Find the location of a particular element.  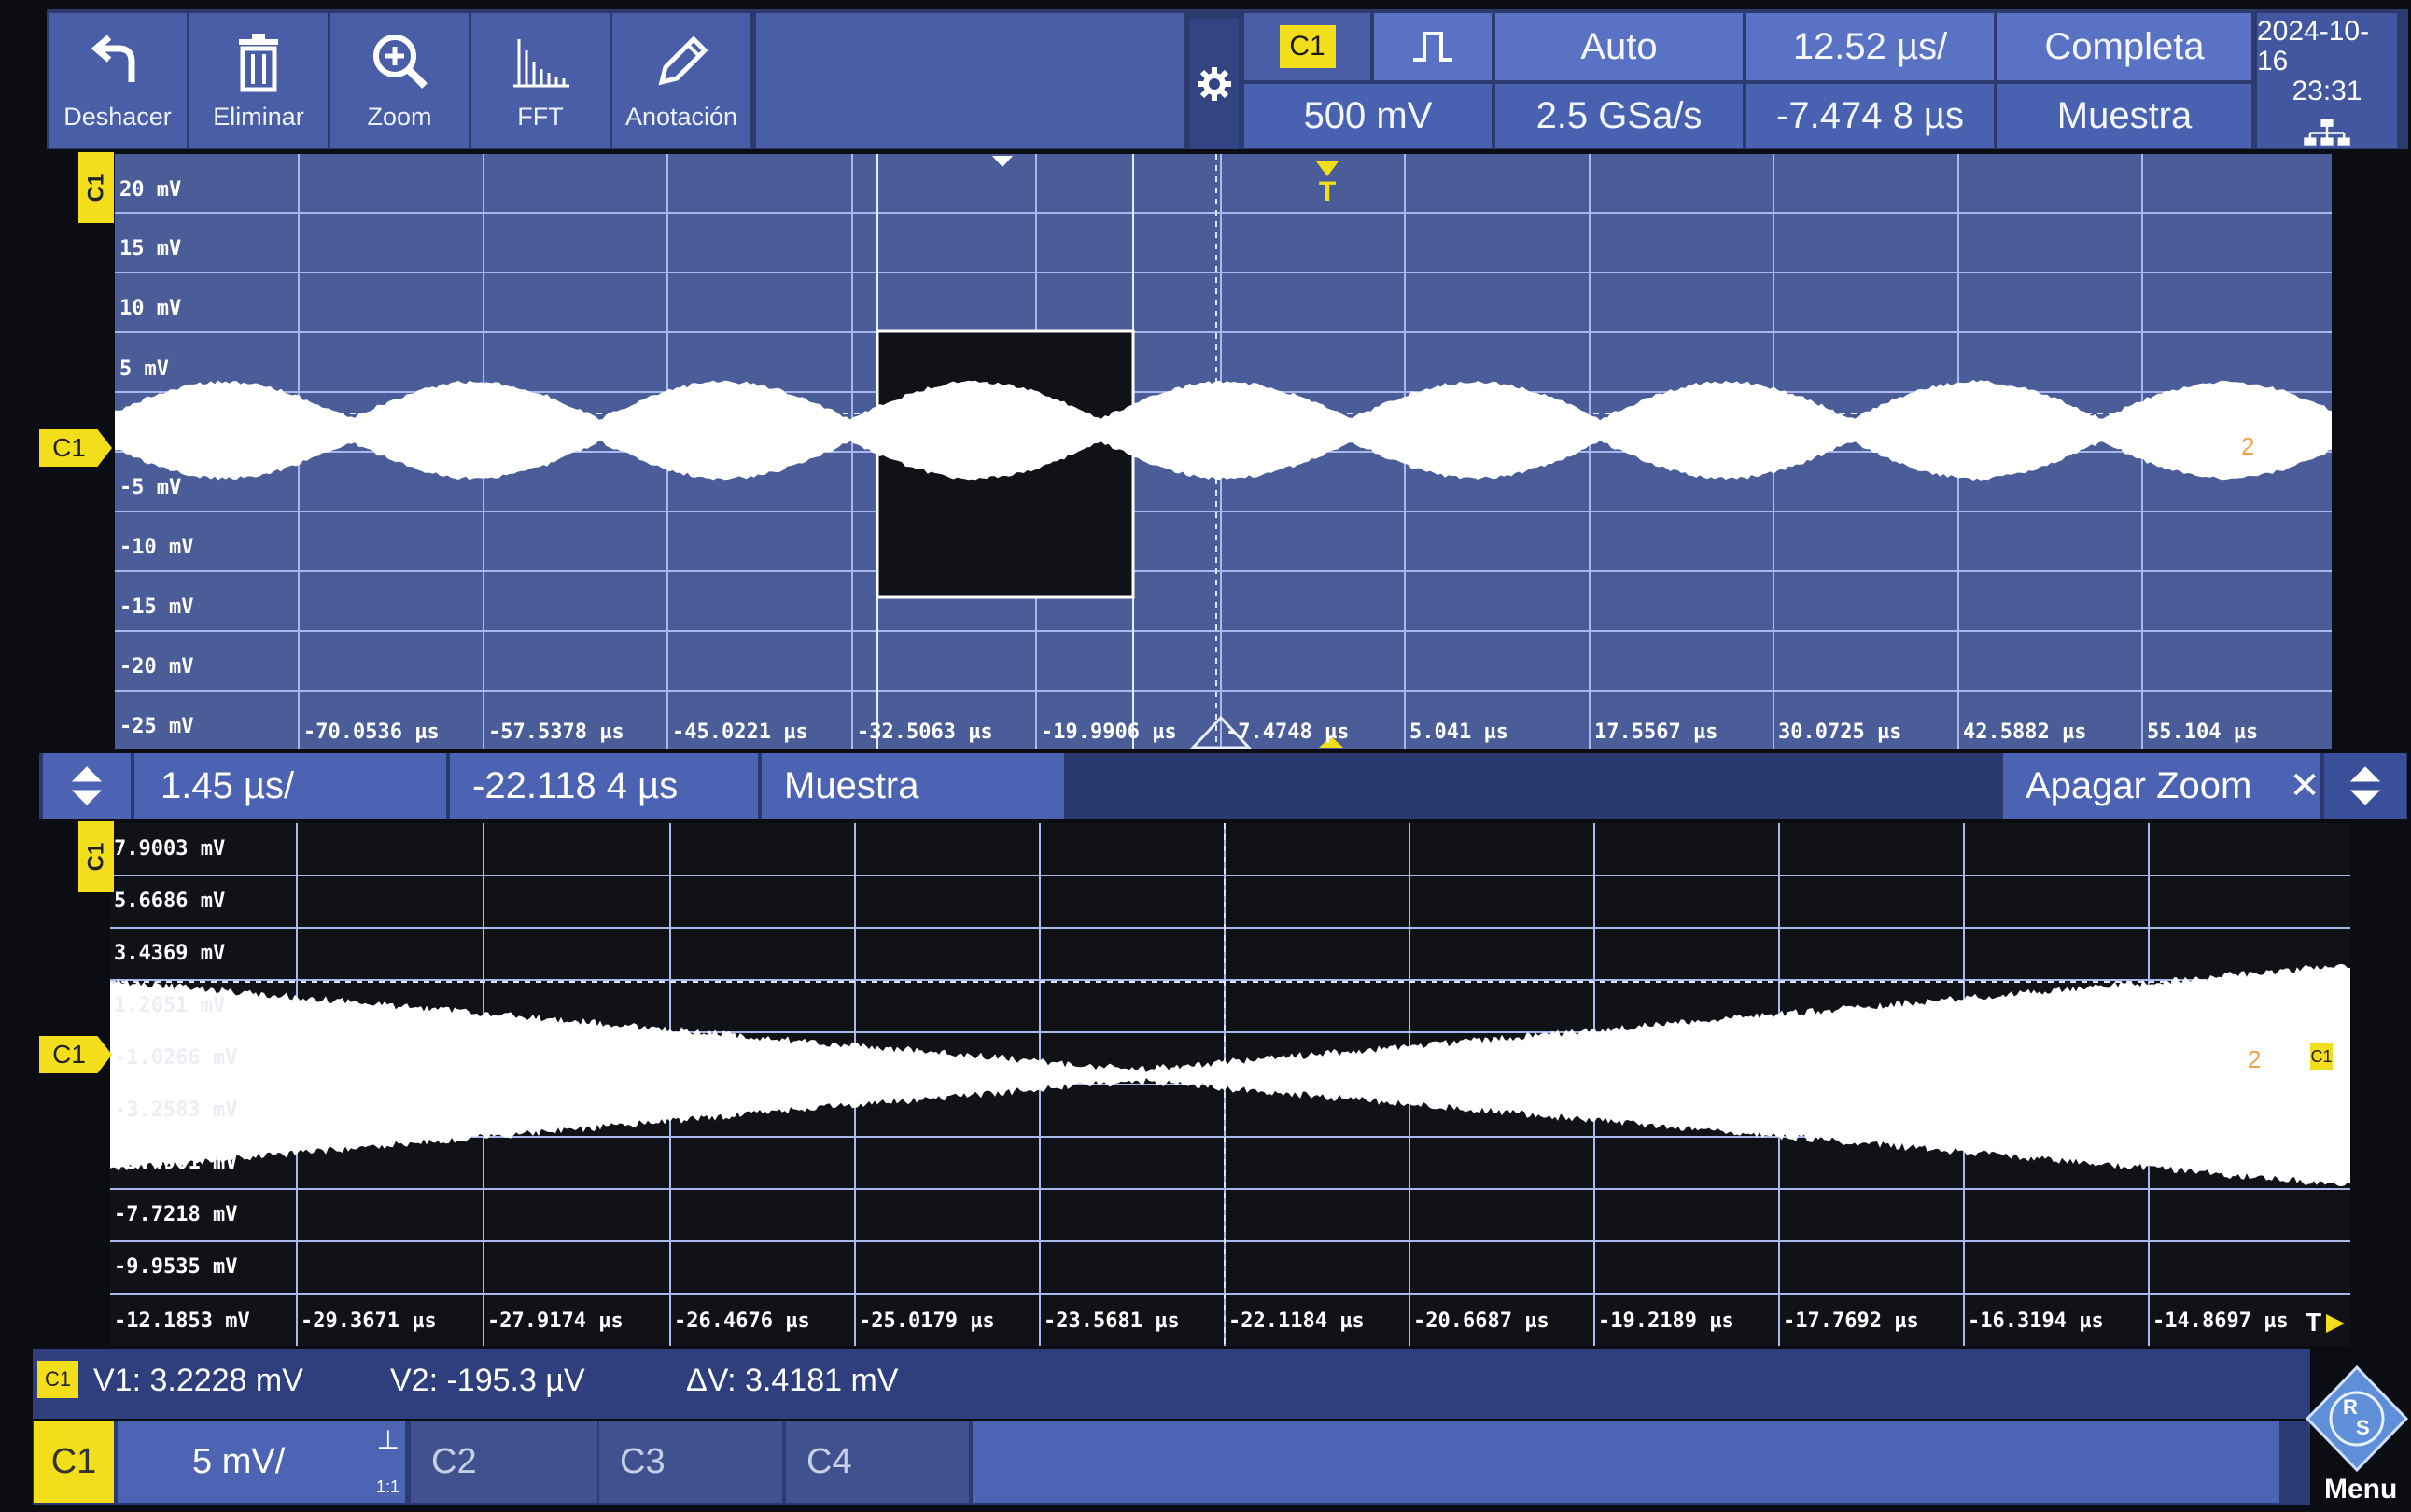

main-x-label: -32.5063 µs is located at coordinates (925, 732).